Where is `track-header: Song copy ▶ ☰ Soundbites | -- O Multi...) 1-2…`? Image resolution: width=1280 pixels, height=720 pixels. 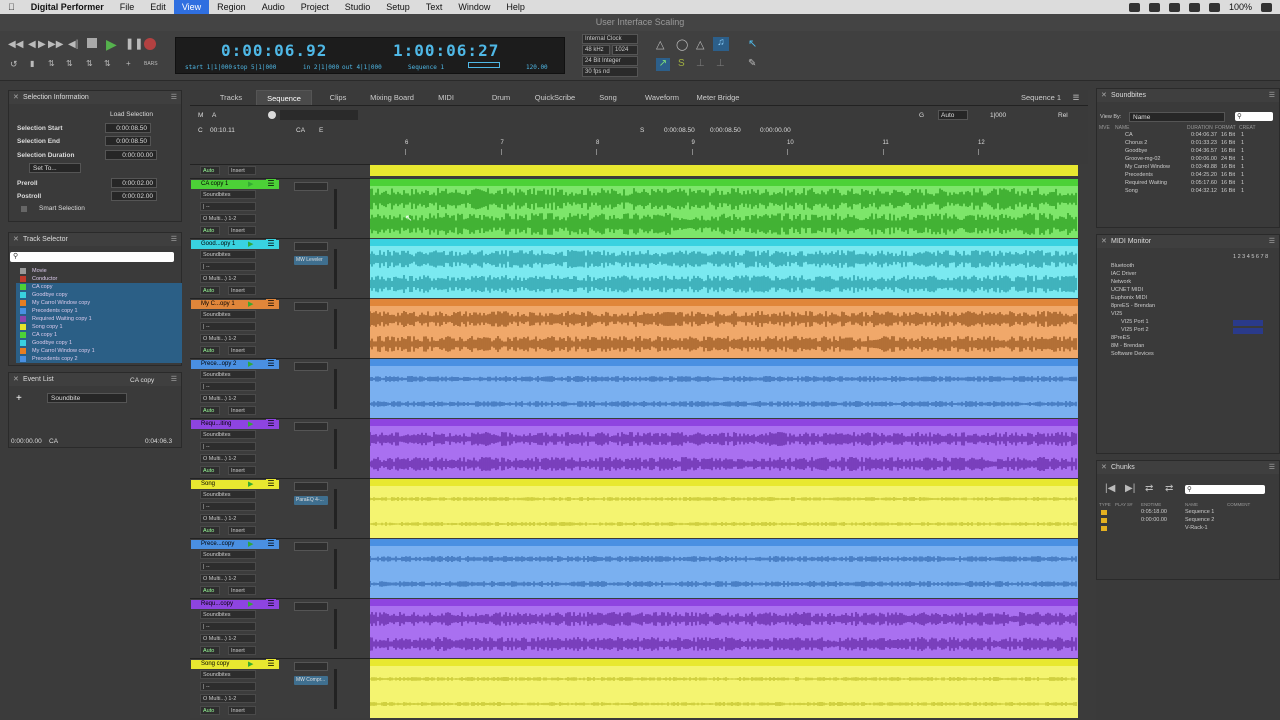 track-header: Song copy ▶ ☰ Soundbites | -- O Multi...) 1-2… is located at coordinates (280, 688).